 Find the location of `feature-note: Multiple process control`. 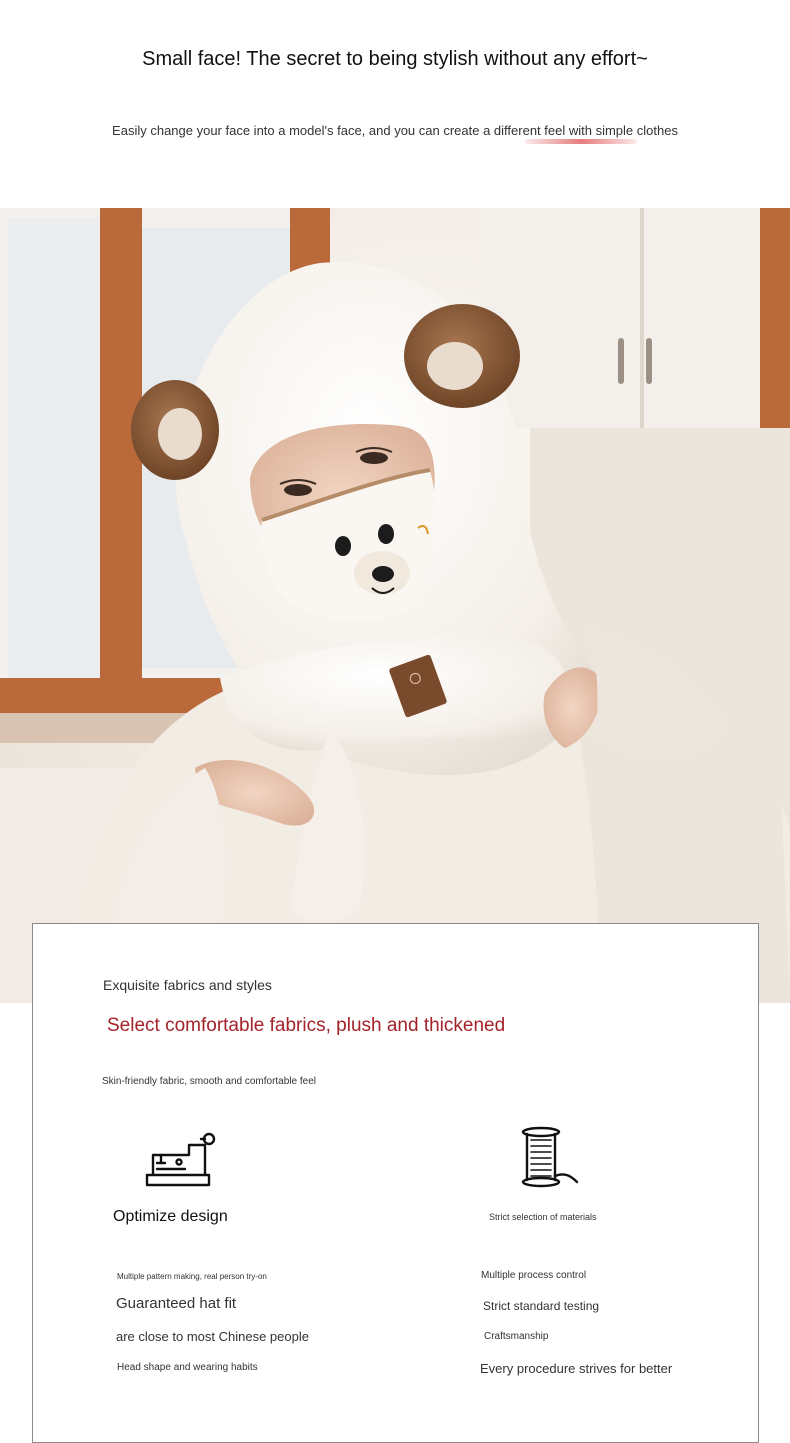

feature-note: Multiple process control is located at coordinates (534, 1275).